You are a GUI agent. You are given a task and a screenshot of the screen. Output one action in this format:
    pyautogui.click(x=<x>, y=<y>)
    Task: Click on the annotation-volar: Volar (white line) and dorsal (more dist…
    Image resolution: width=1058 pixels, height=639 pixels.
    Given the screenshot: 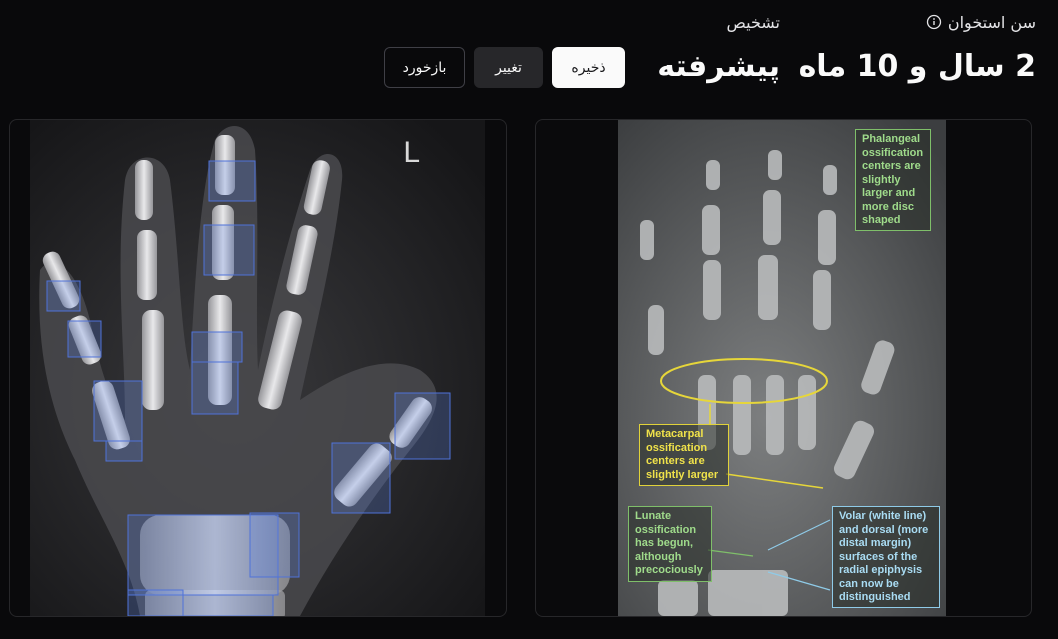 What is the action you would take?
    pyautogui.click(x=886, y=557)
    